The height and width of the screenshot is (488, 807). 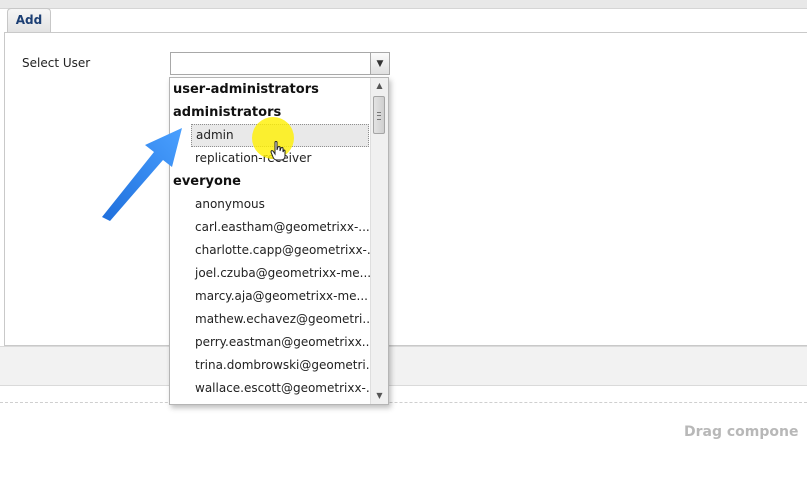 What do you see at coordinates (403, 402) in the screenshot?
I see `drop-zone-border` at bounding box center [403, 402].